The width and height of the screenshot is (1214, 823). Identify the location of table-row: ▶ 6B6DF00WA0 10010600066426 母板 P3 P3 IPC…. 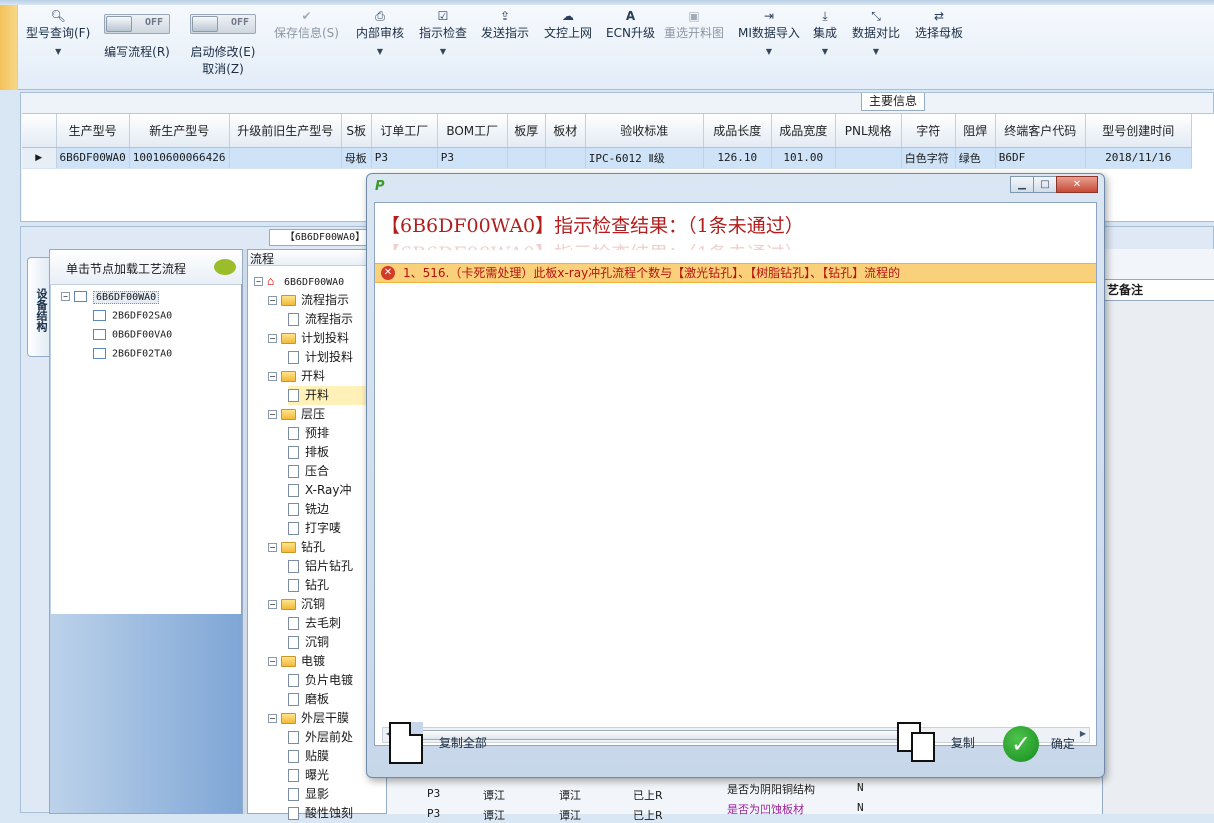
(607, 158).